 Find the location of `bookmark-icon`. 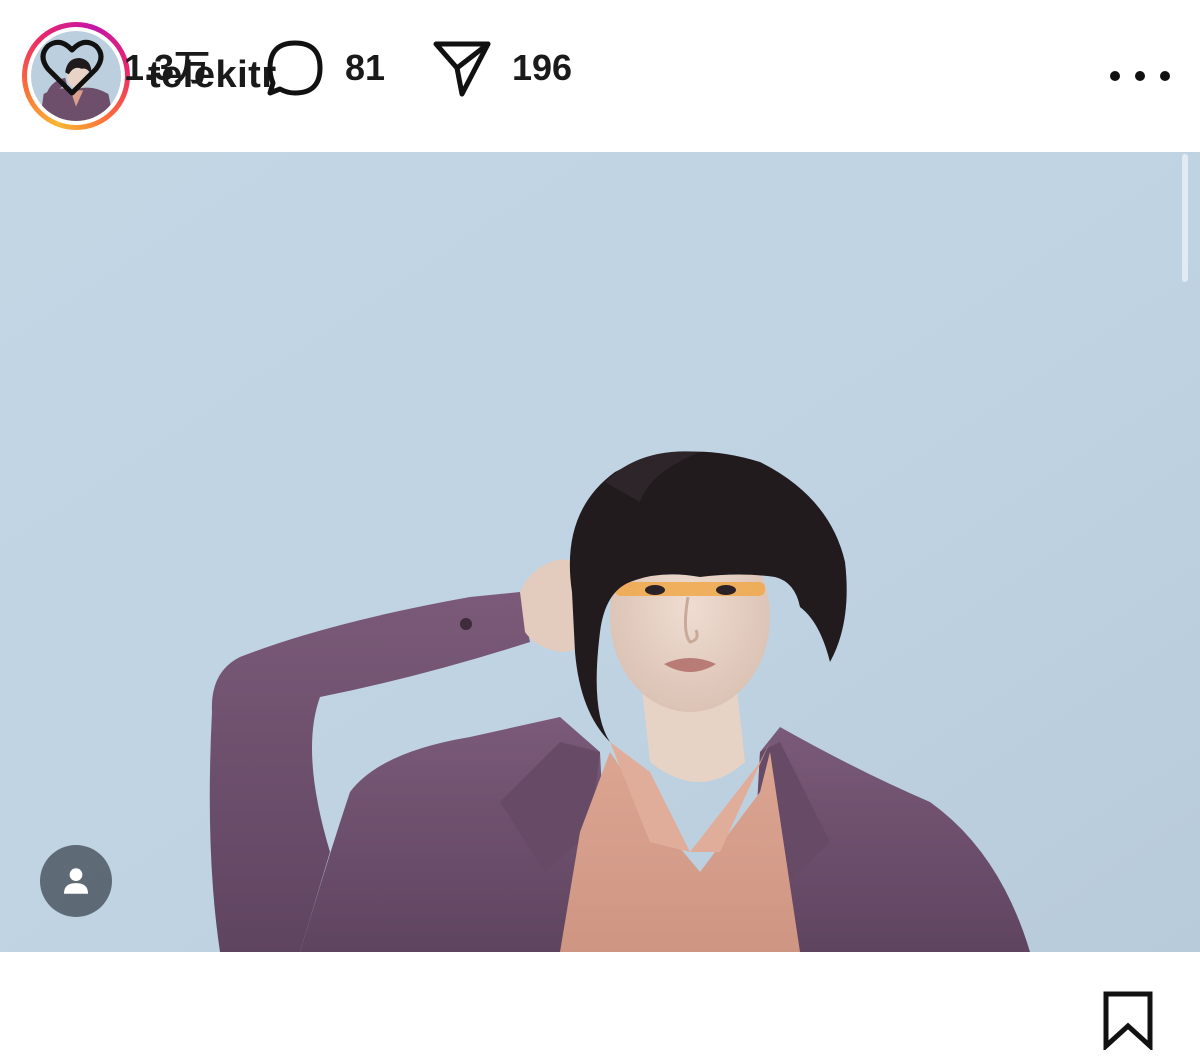

bookmark-icon is located at coordinates (1128, 1022).